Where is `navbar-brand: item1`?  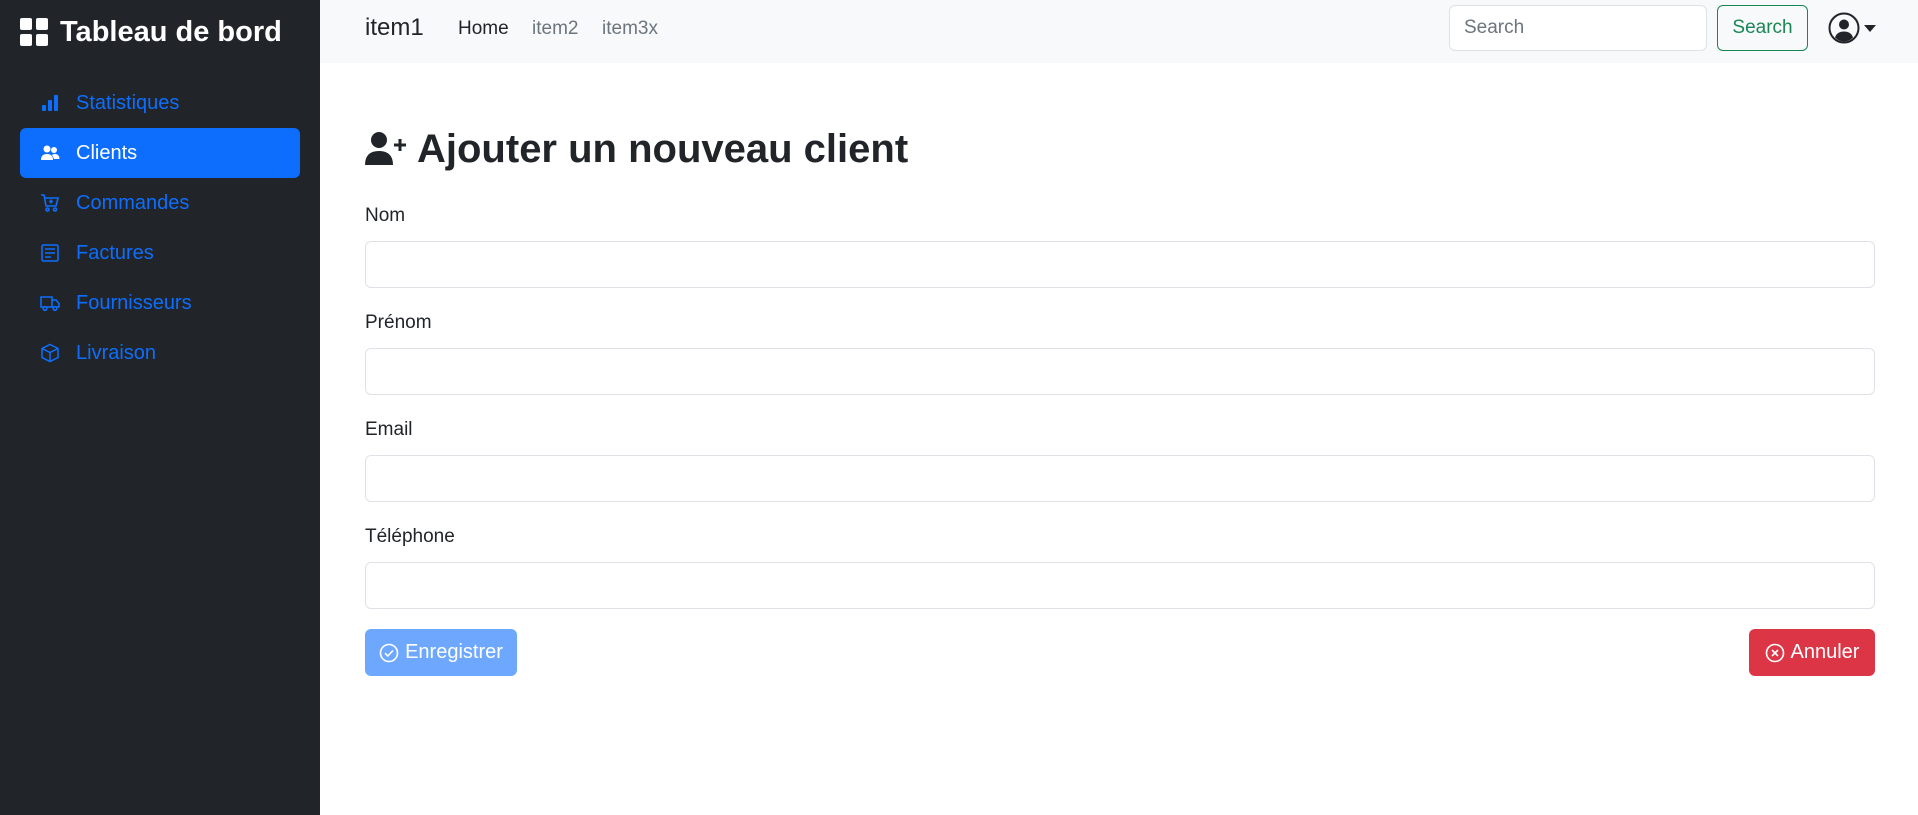 navbar-brand: item1 is located at coordinates (394, 28).